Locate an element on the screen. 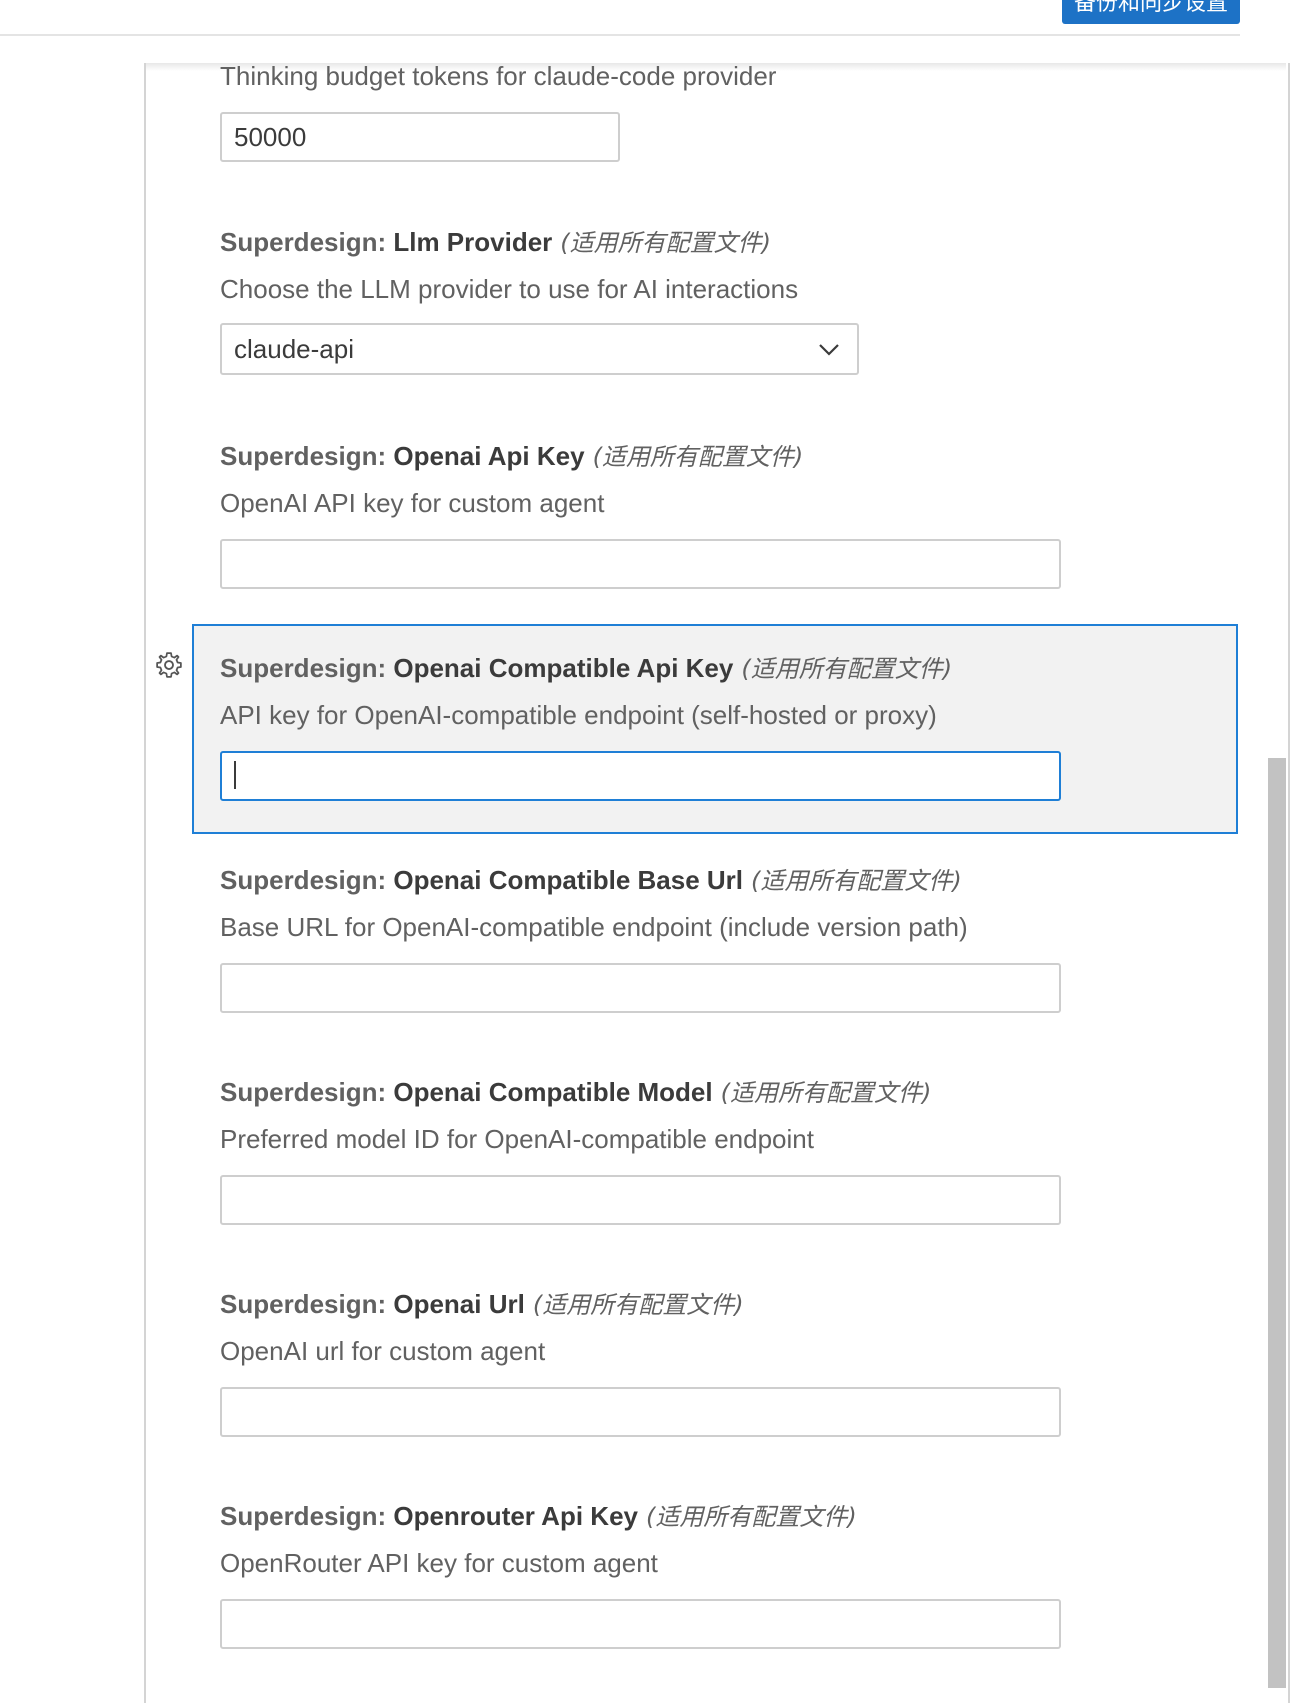  setting-title: Superdesign: Llm Provider (适用所有配置文件) is located at coordinates (725, 242).